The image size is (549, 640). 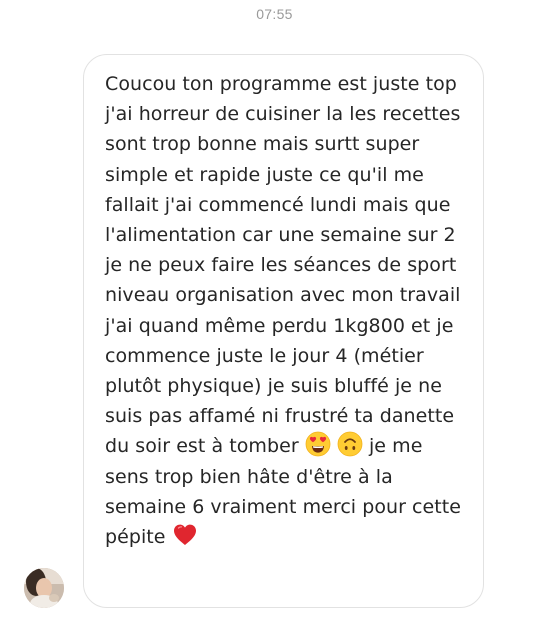 What do you see at coordinates (44, 588) in the screenshot?
I see `avatar` at bounding box center [44, 588].